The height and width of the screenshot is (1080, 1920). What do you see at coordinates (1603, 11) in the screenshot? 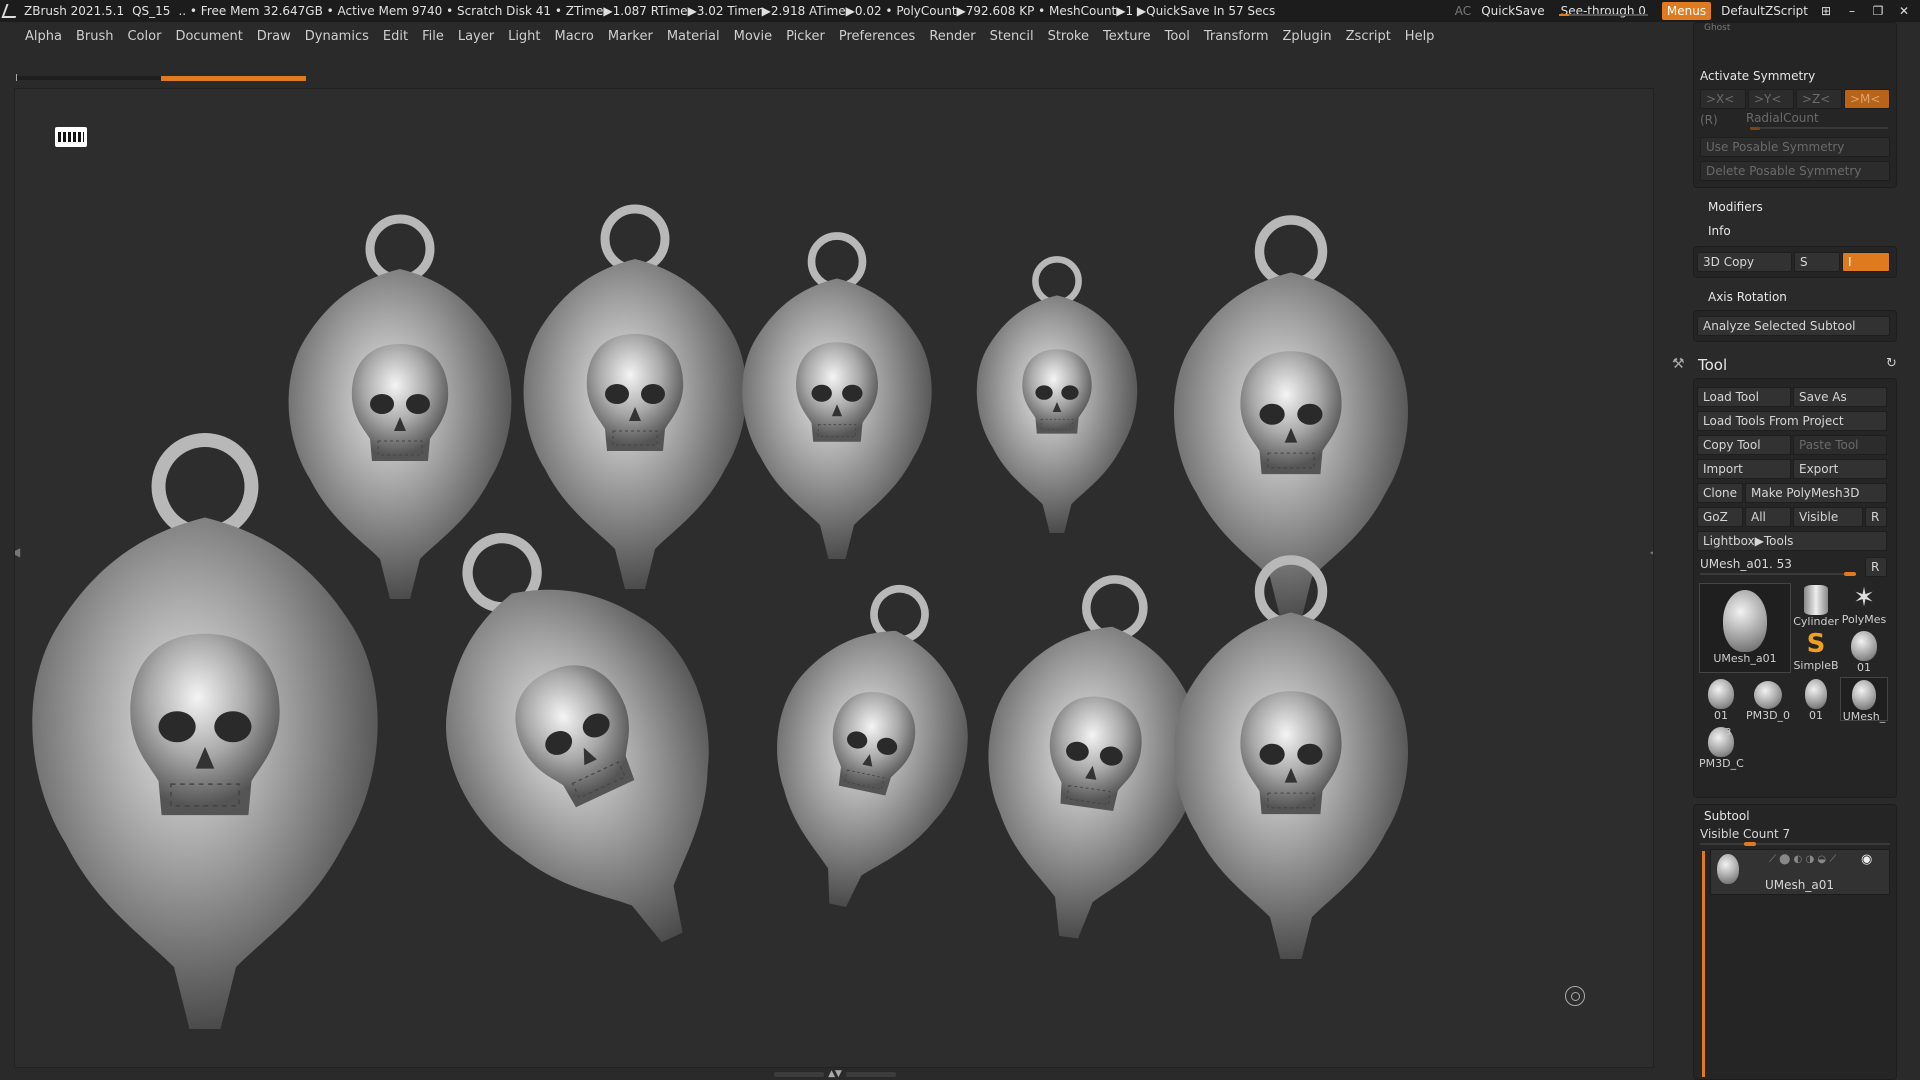
I see `see-through-slider: See-through 0` at bounding box center [1603, 11].